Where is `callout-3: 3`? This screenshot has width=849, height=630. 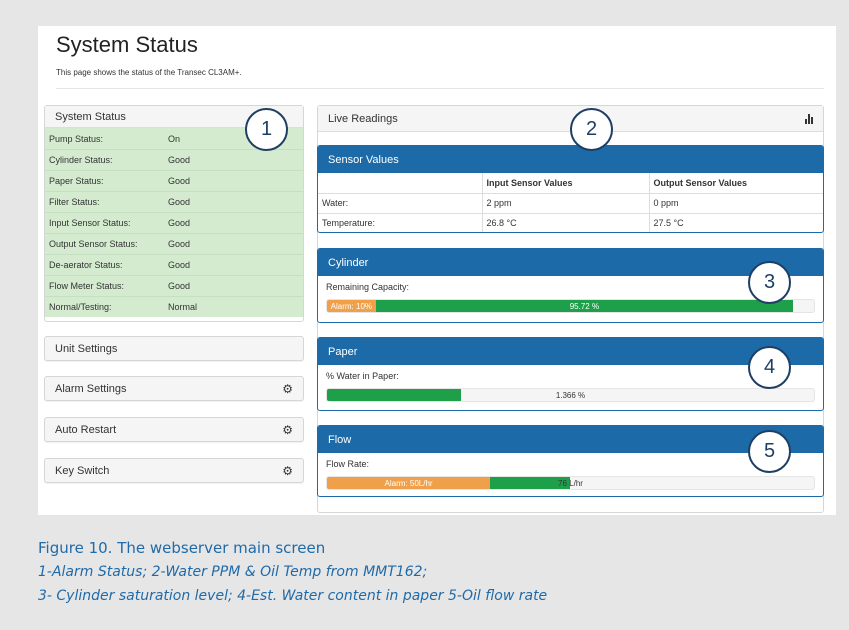
callout-3: 3 is located at coordinates (769, 282).